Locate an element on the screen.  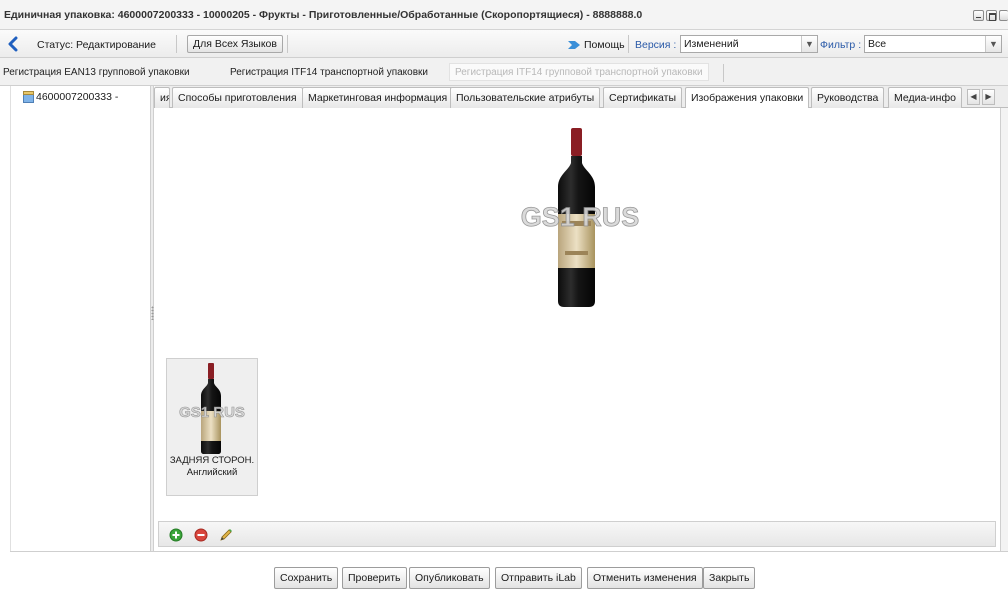
filter-select: Все ▼ is located at coordinates (933, 44).